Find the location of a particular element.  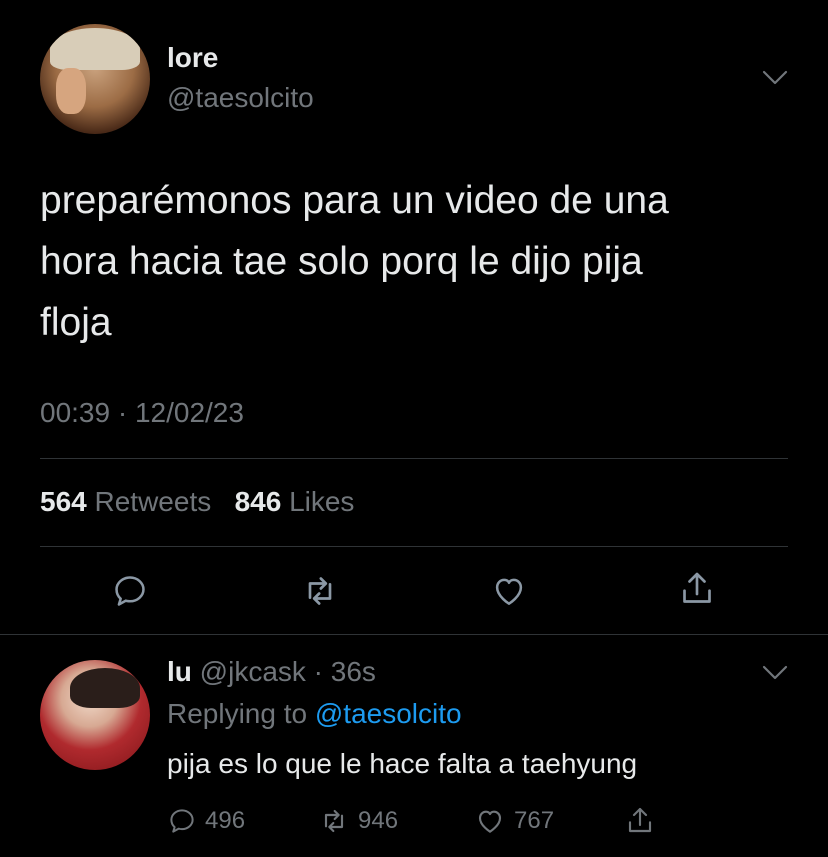

reply-retweets-count: 946 is located at coordinates (378, 820).